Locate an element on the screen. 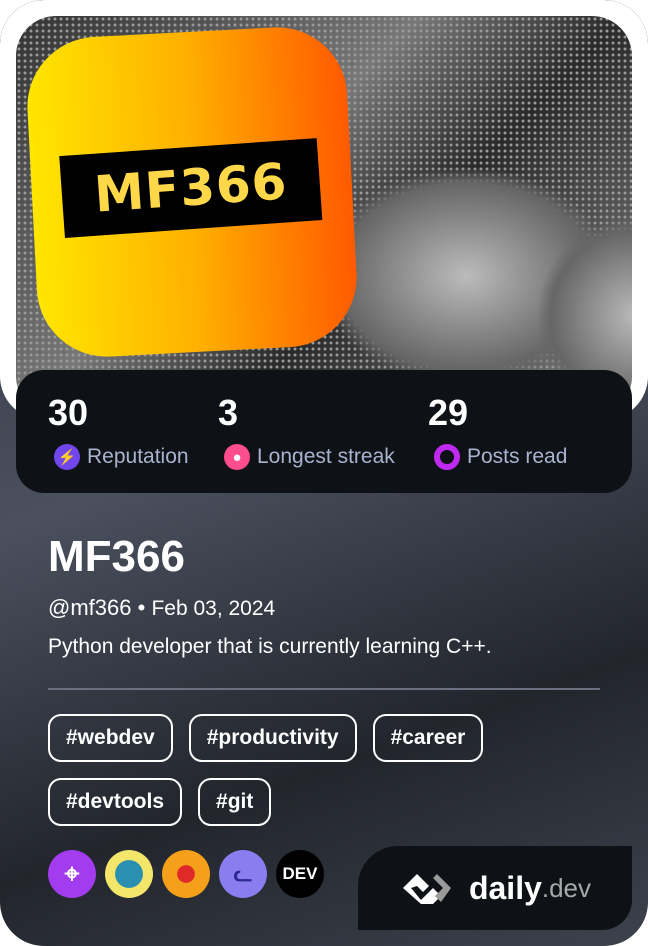 The height and width of the screenshot is (946, 648). stat-label: Posts read is located at coordinates (517, 456).